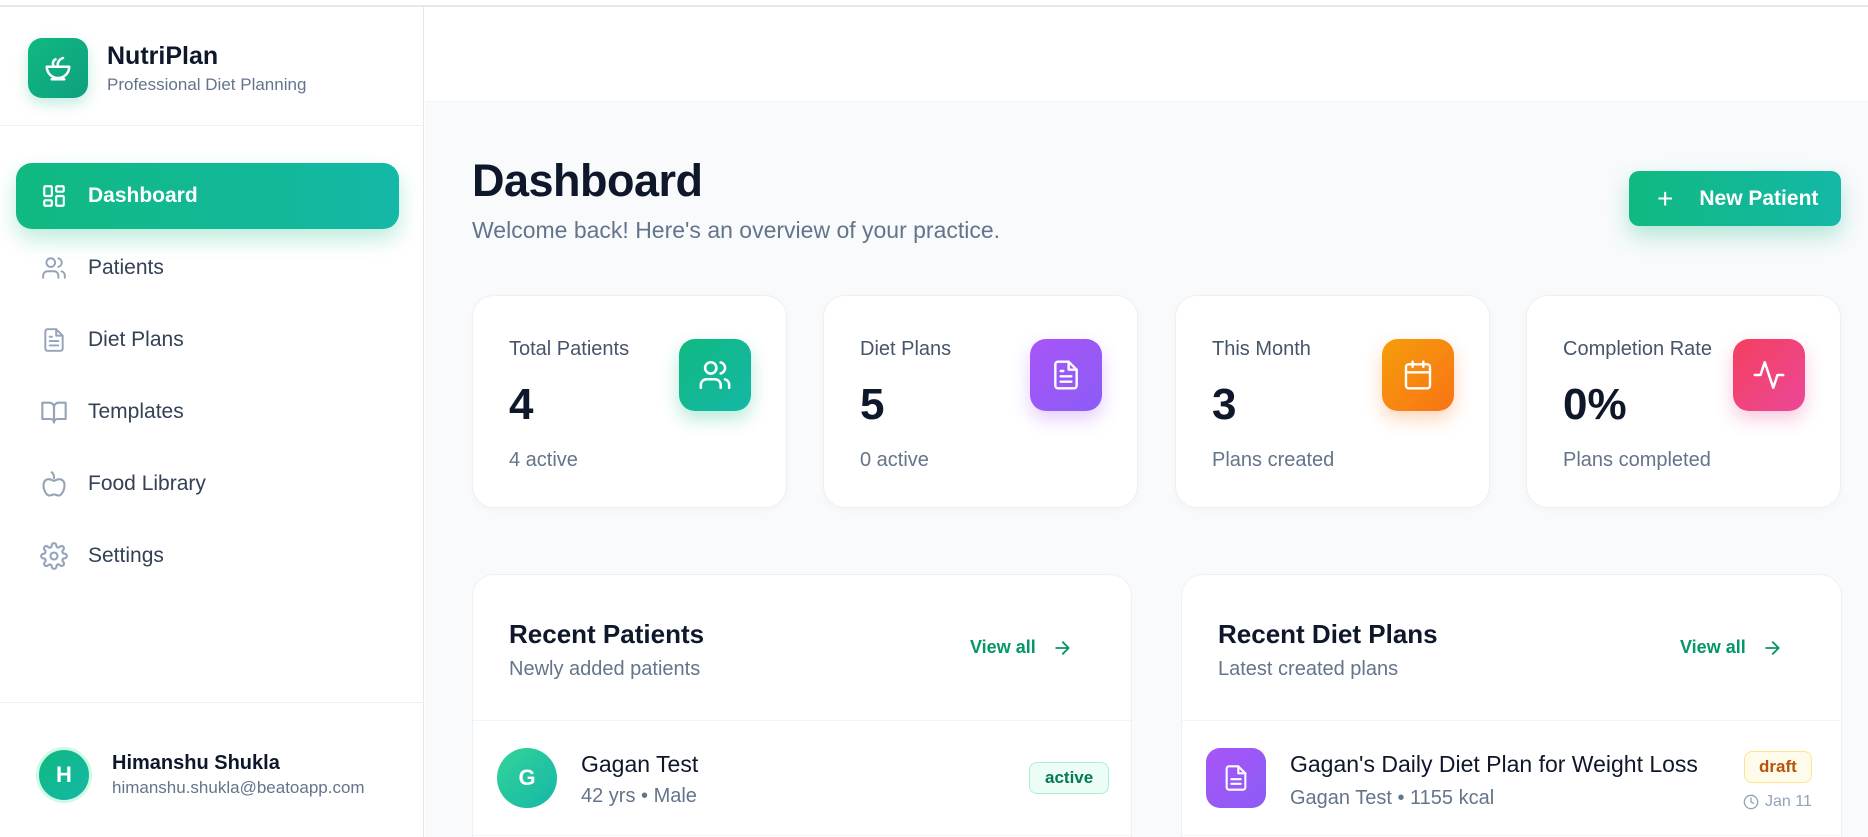 This screenshot has height=837, width=1868. I want to click on plan-date-label: Jan 11, so click(1788, 801).